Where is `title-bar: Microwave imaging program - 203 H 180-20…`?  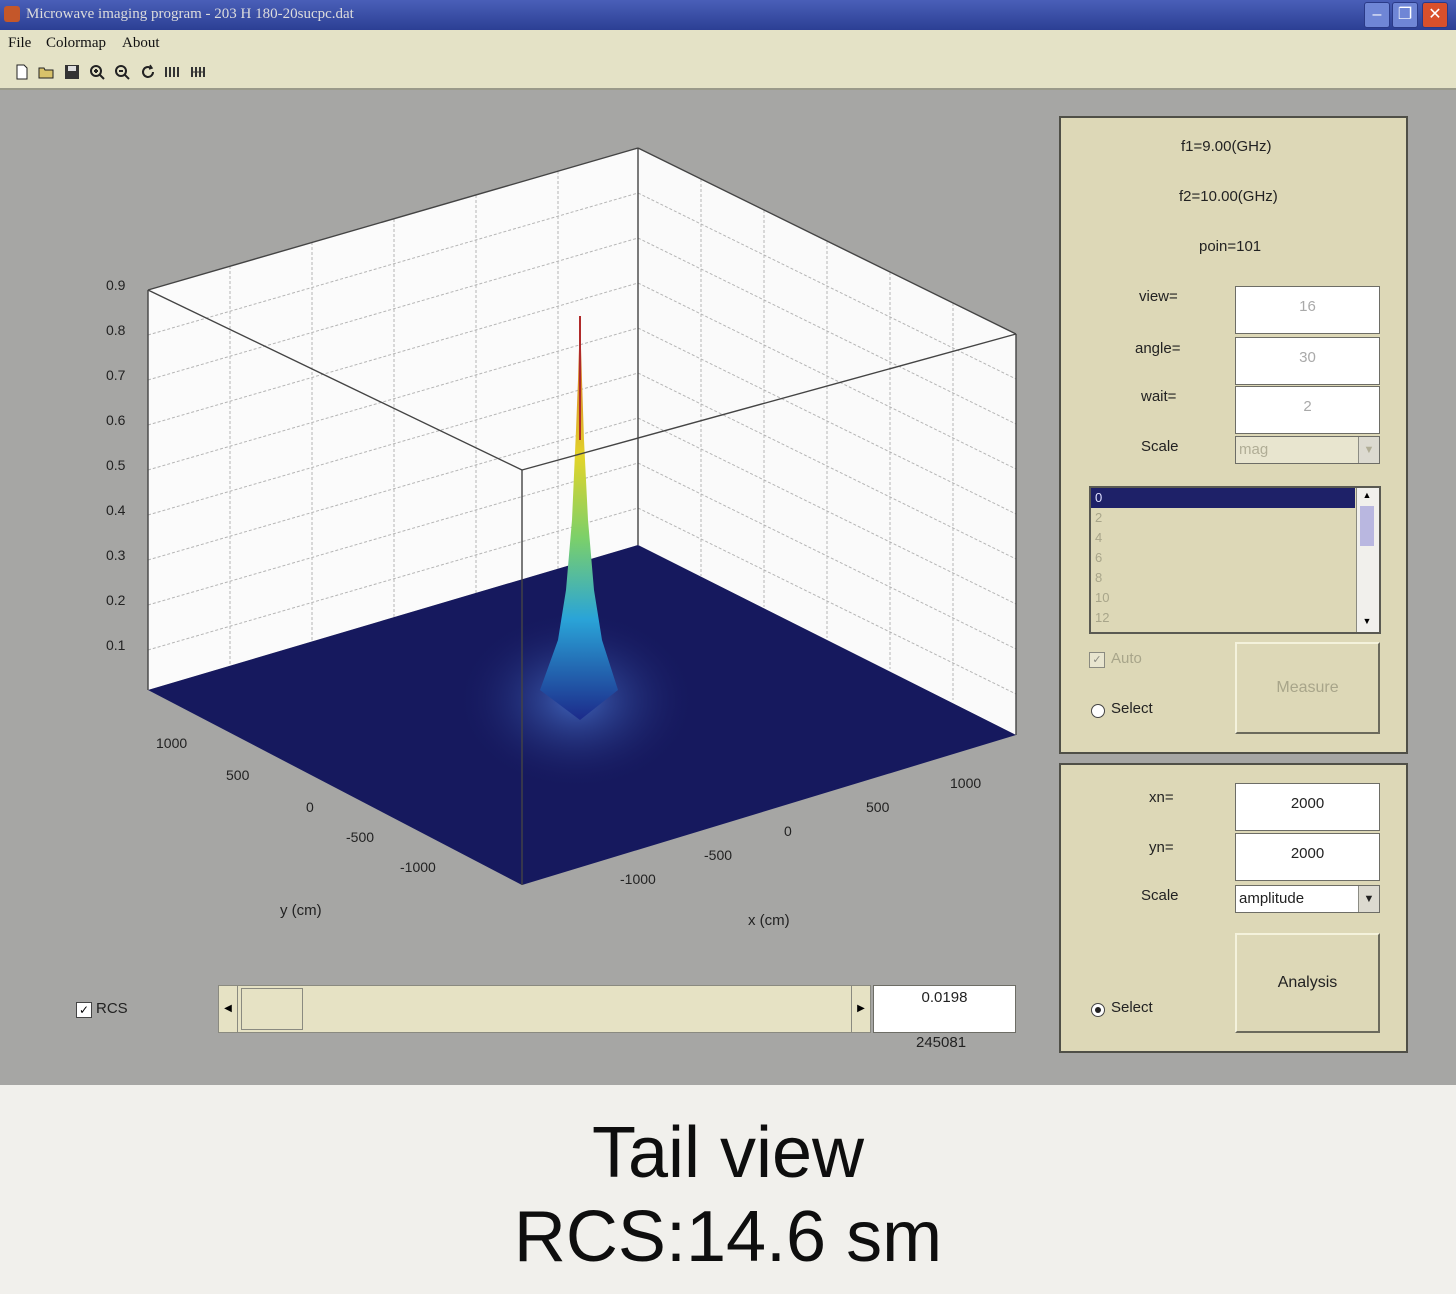
title-bar: Microwave imaging program - 203 H 180-20… is located at coordinates (728, 15).